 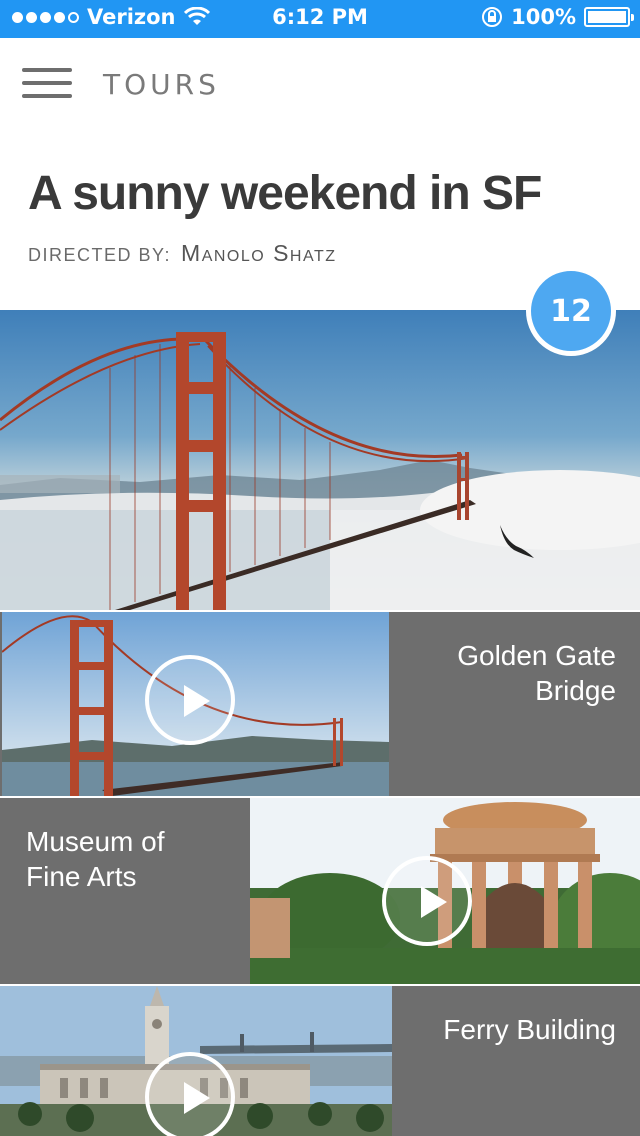 I want to click on director-name: Manolo Shatz, so click(x=259, y=253).